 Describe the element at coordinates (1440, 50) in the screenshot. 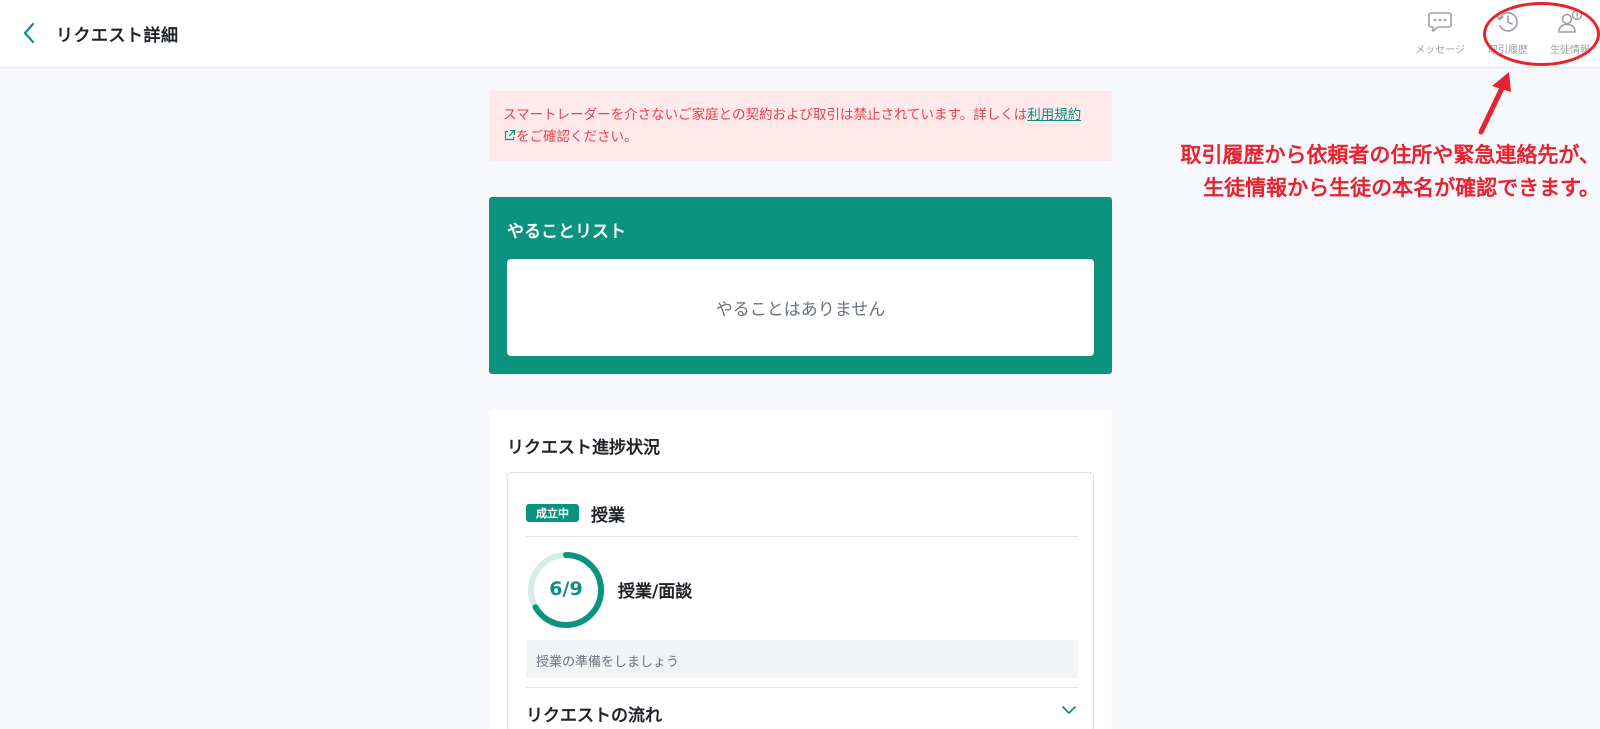

I see `message-label: メッセージ` at that location.